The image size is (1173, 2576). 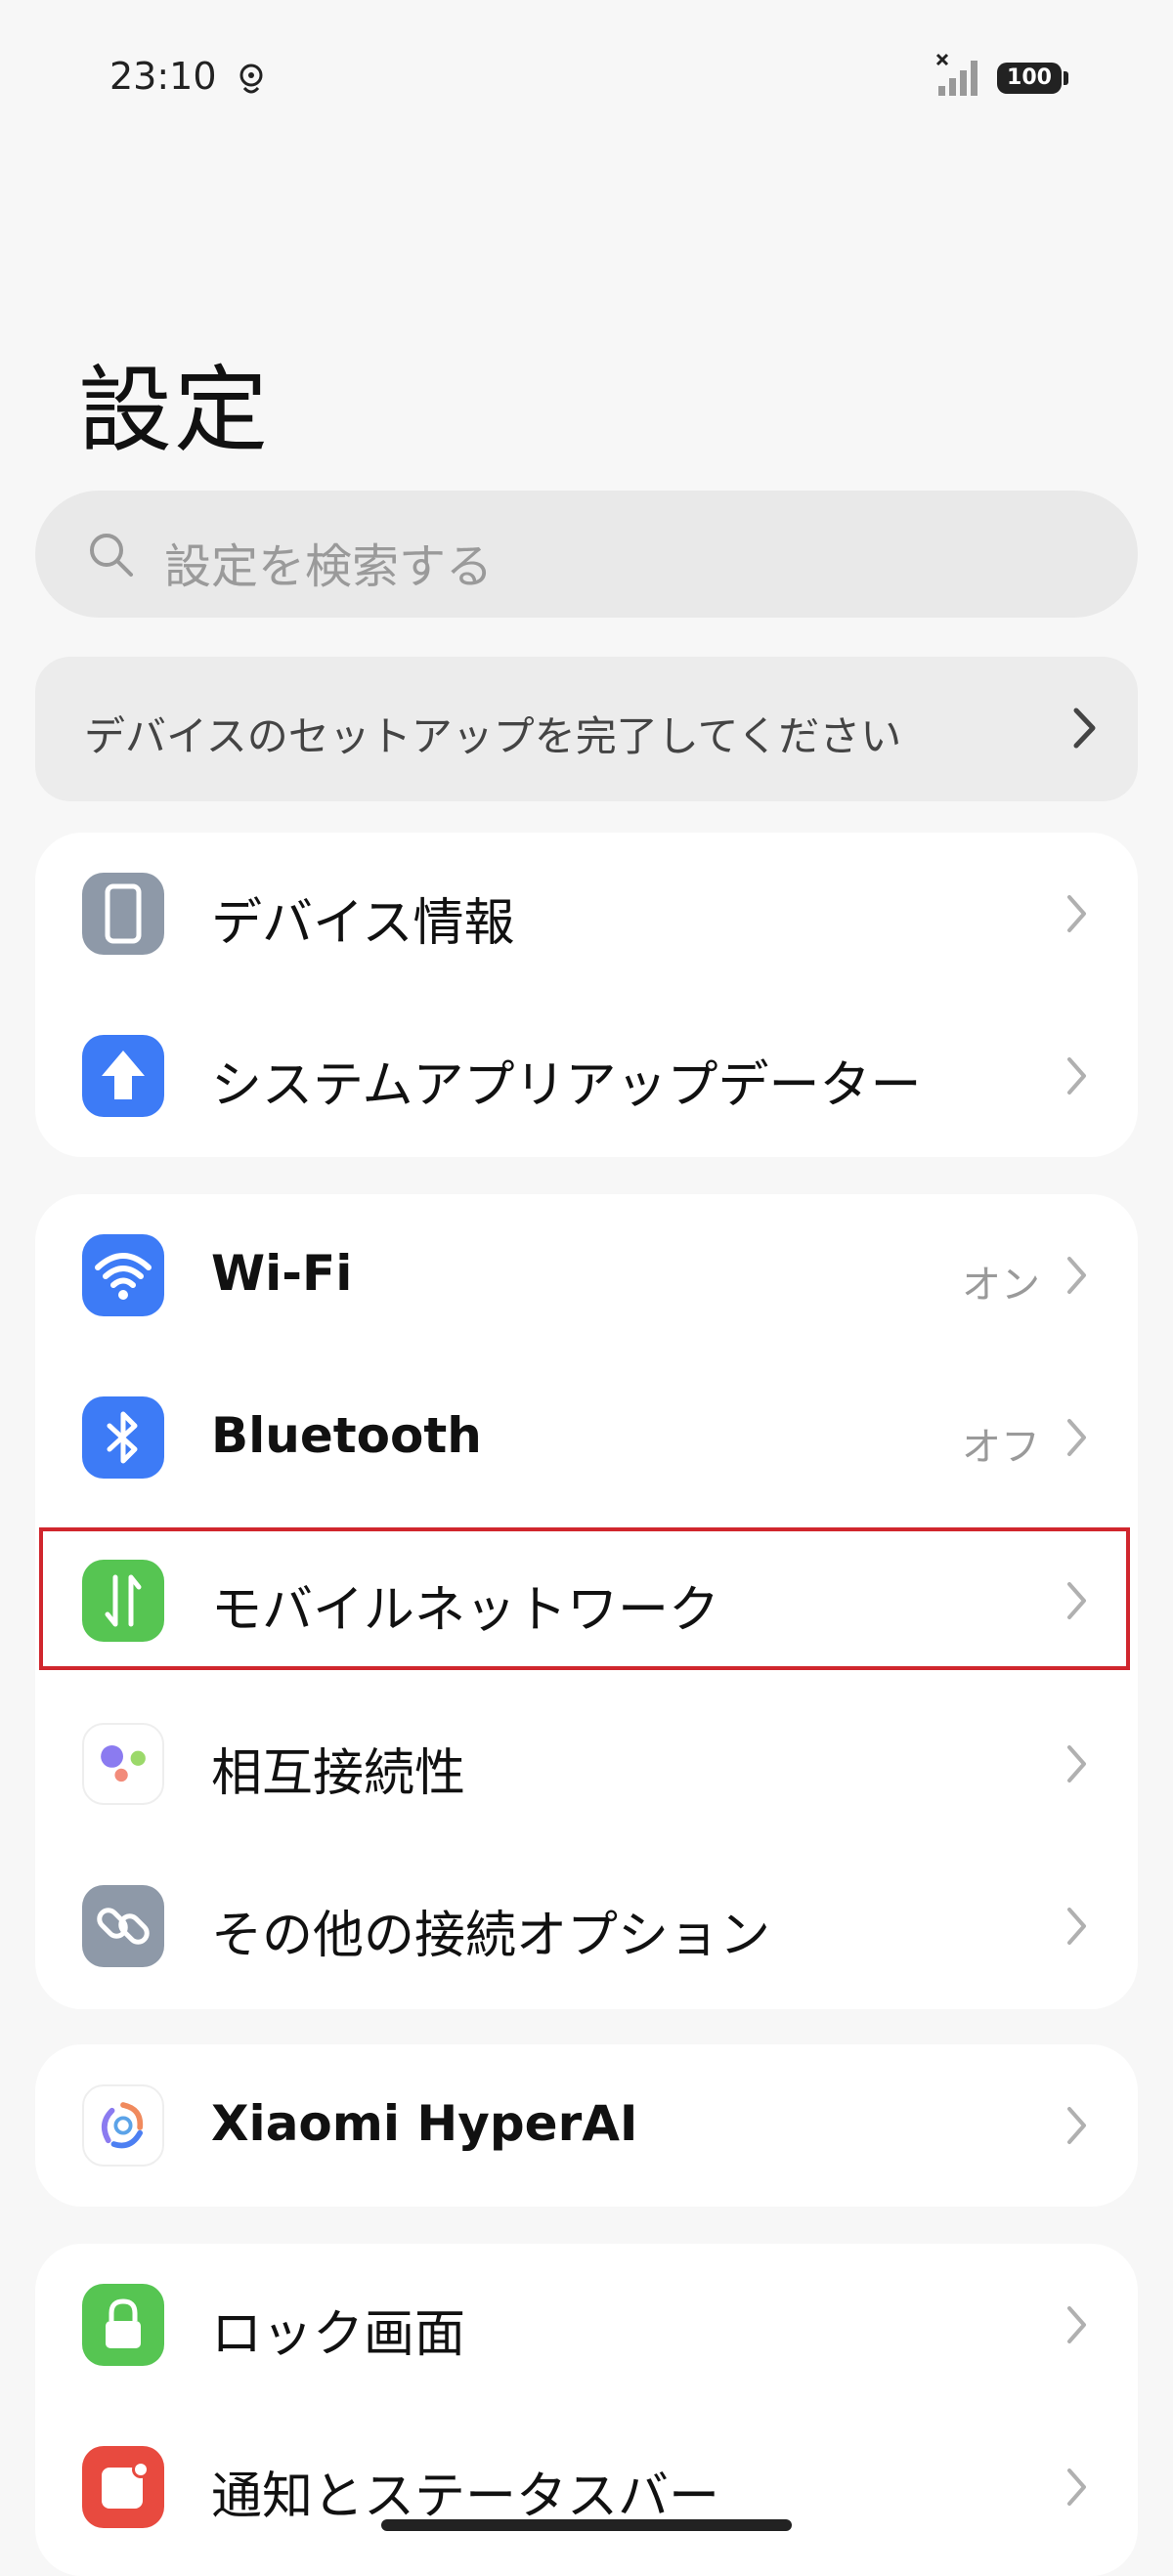 I want to click on search-input: 設定を検索する, so click(x=586, y=555).